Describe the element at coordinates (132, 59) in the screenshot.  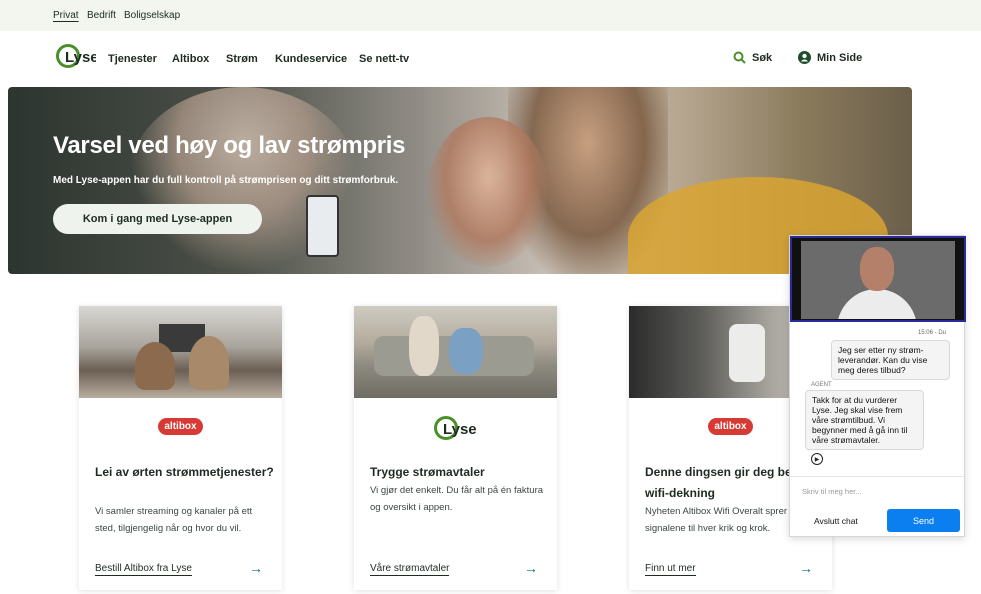
I see `nav-item-tjenester: Tjenester` at that location.